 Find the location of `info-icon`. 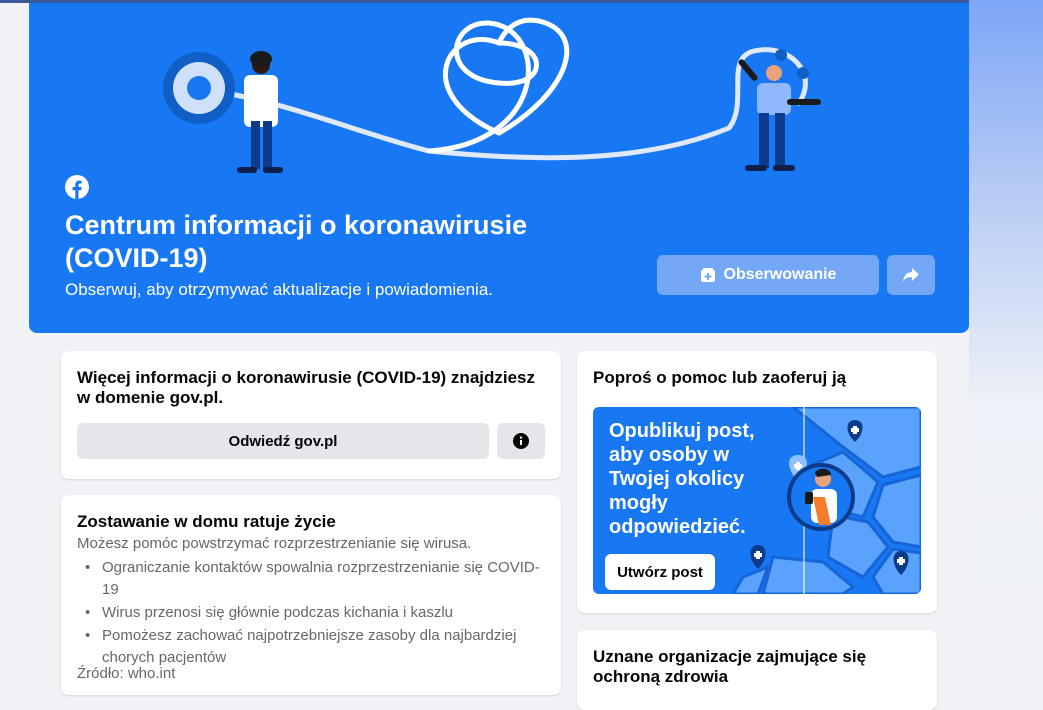

info-icon is located at coordinates (521, 441).